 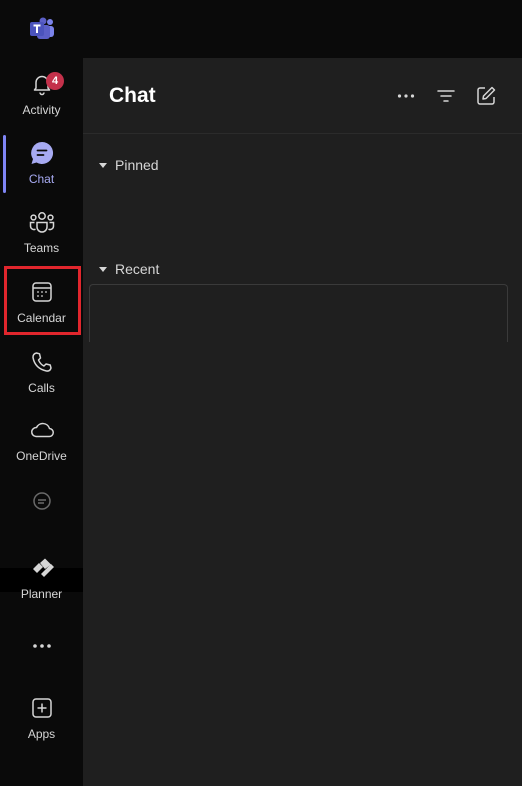 I want to click on filter-icon, so click(x=446, y=96).